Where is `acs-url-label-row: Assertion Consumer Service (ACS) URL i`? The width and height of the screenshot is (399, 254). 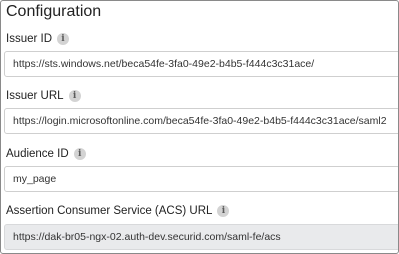
acs-url-label-row: Assertion Consumer Service (ACS) URL i is located at coordinates (118, 211).